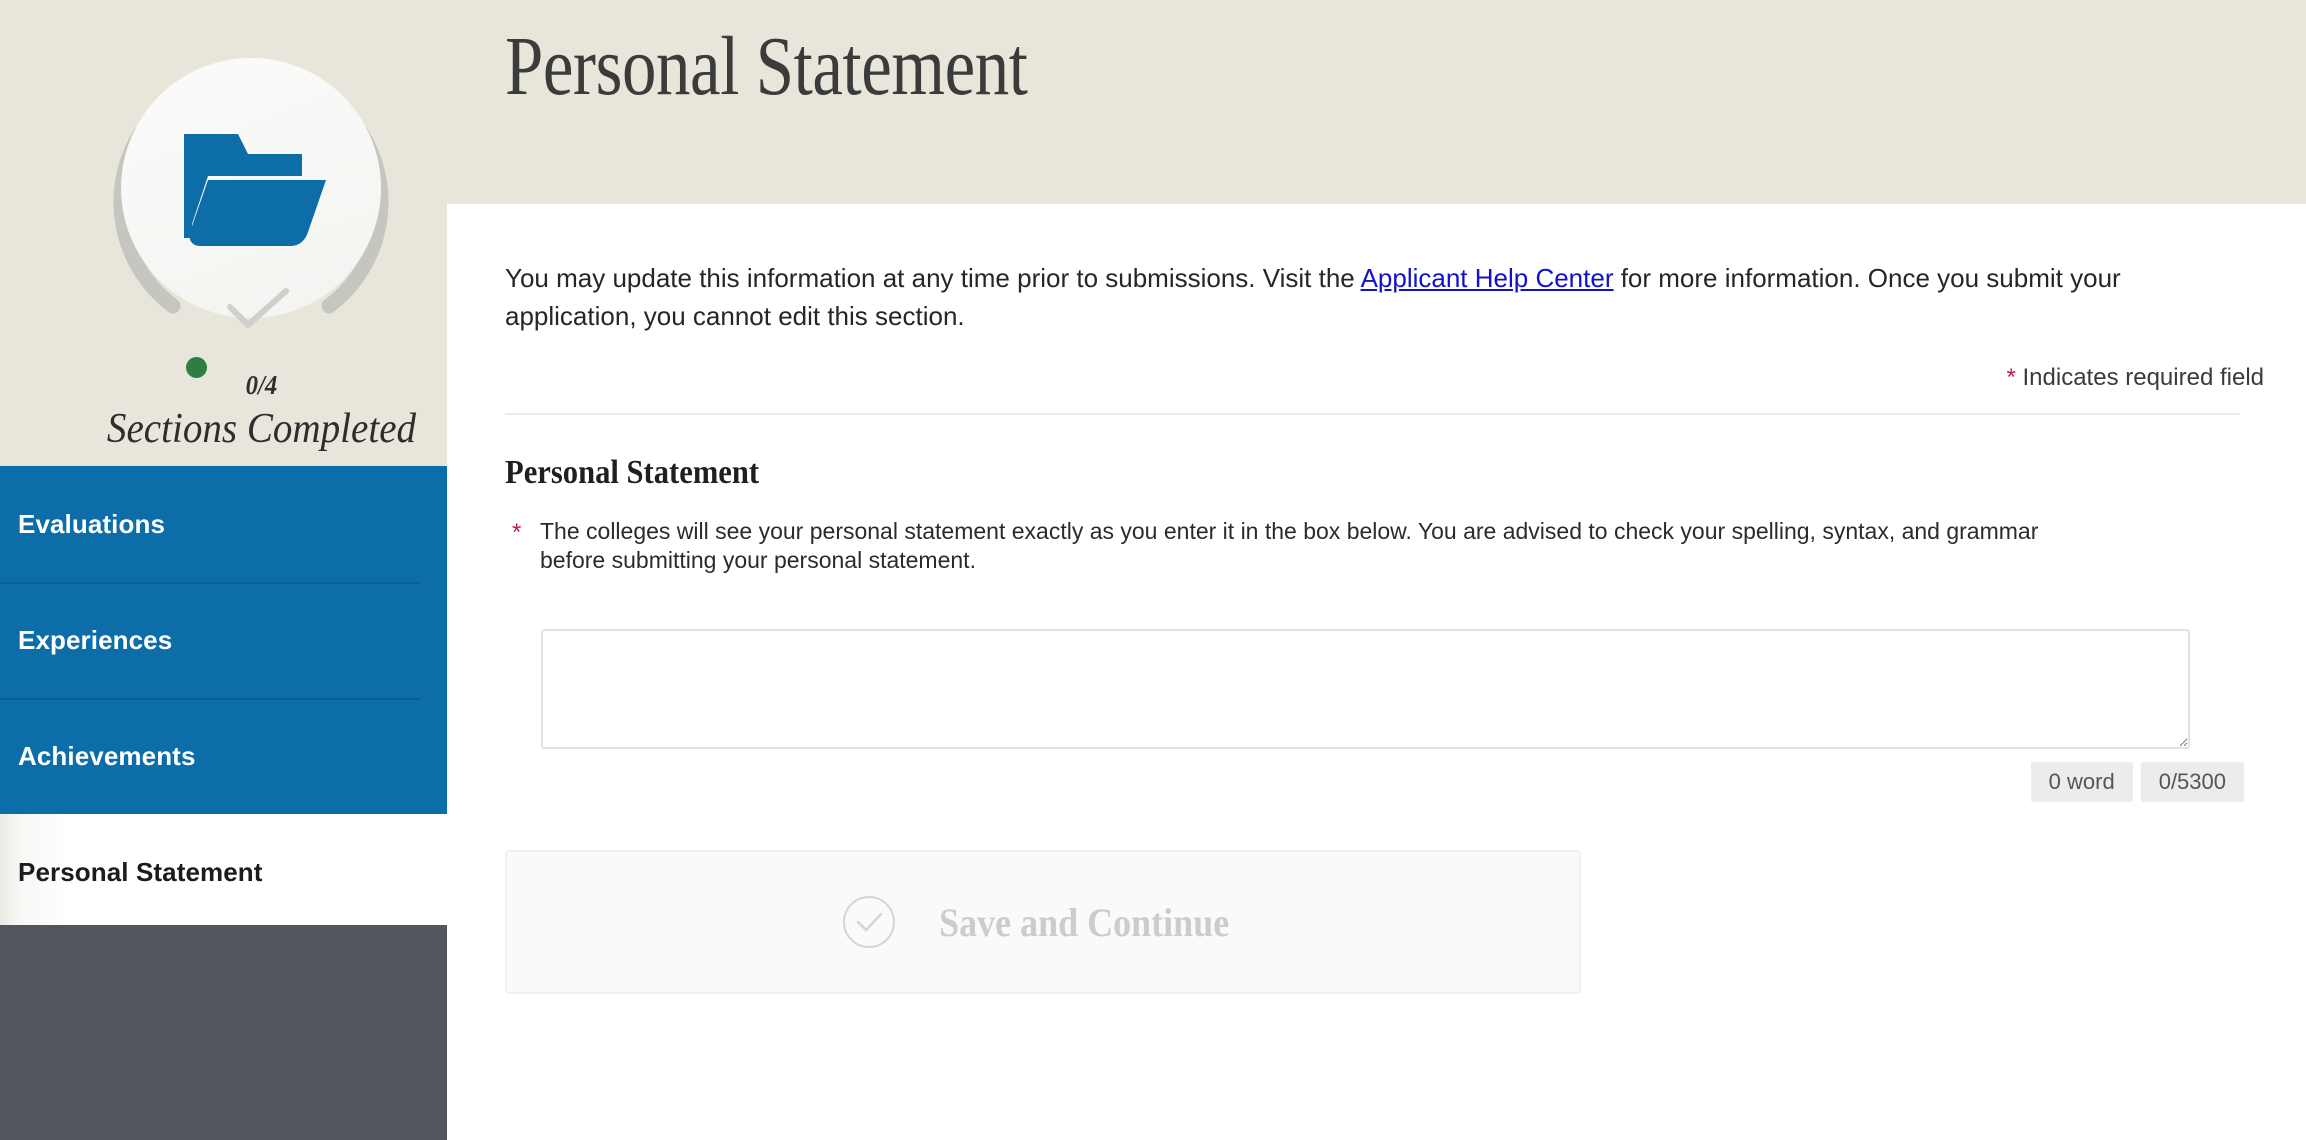 The width and height of the screenshot is (2306, 1140). What do you see at coordinates (107, 755) in the screenshot?
I see `sidebar-item-label: Achievements` at bounding box center [107, 755].